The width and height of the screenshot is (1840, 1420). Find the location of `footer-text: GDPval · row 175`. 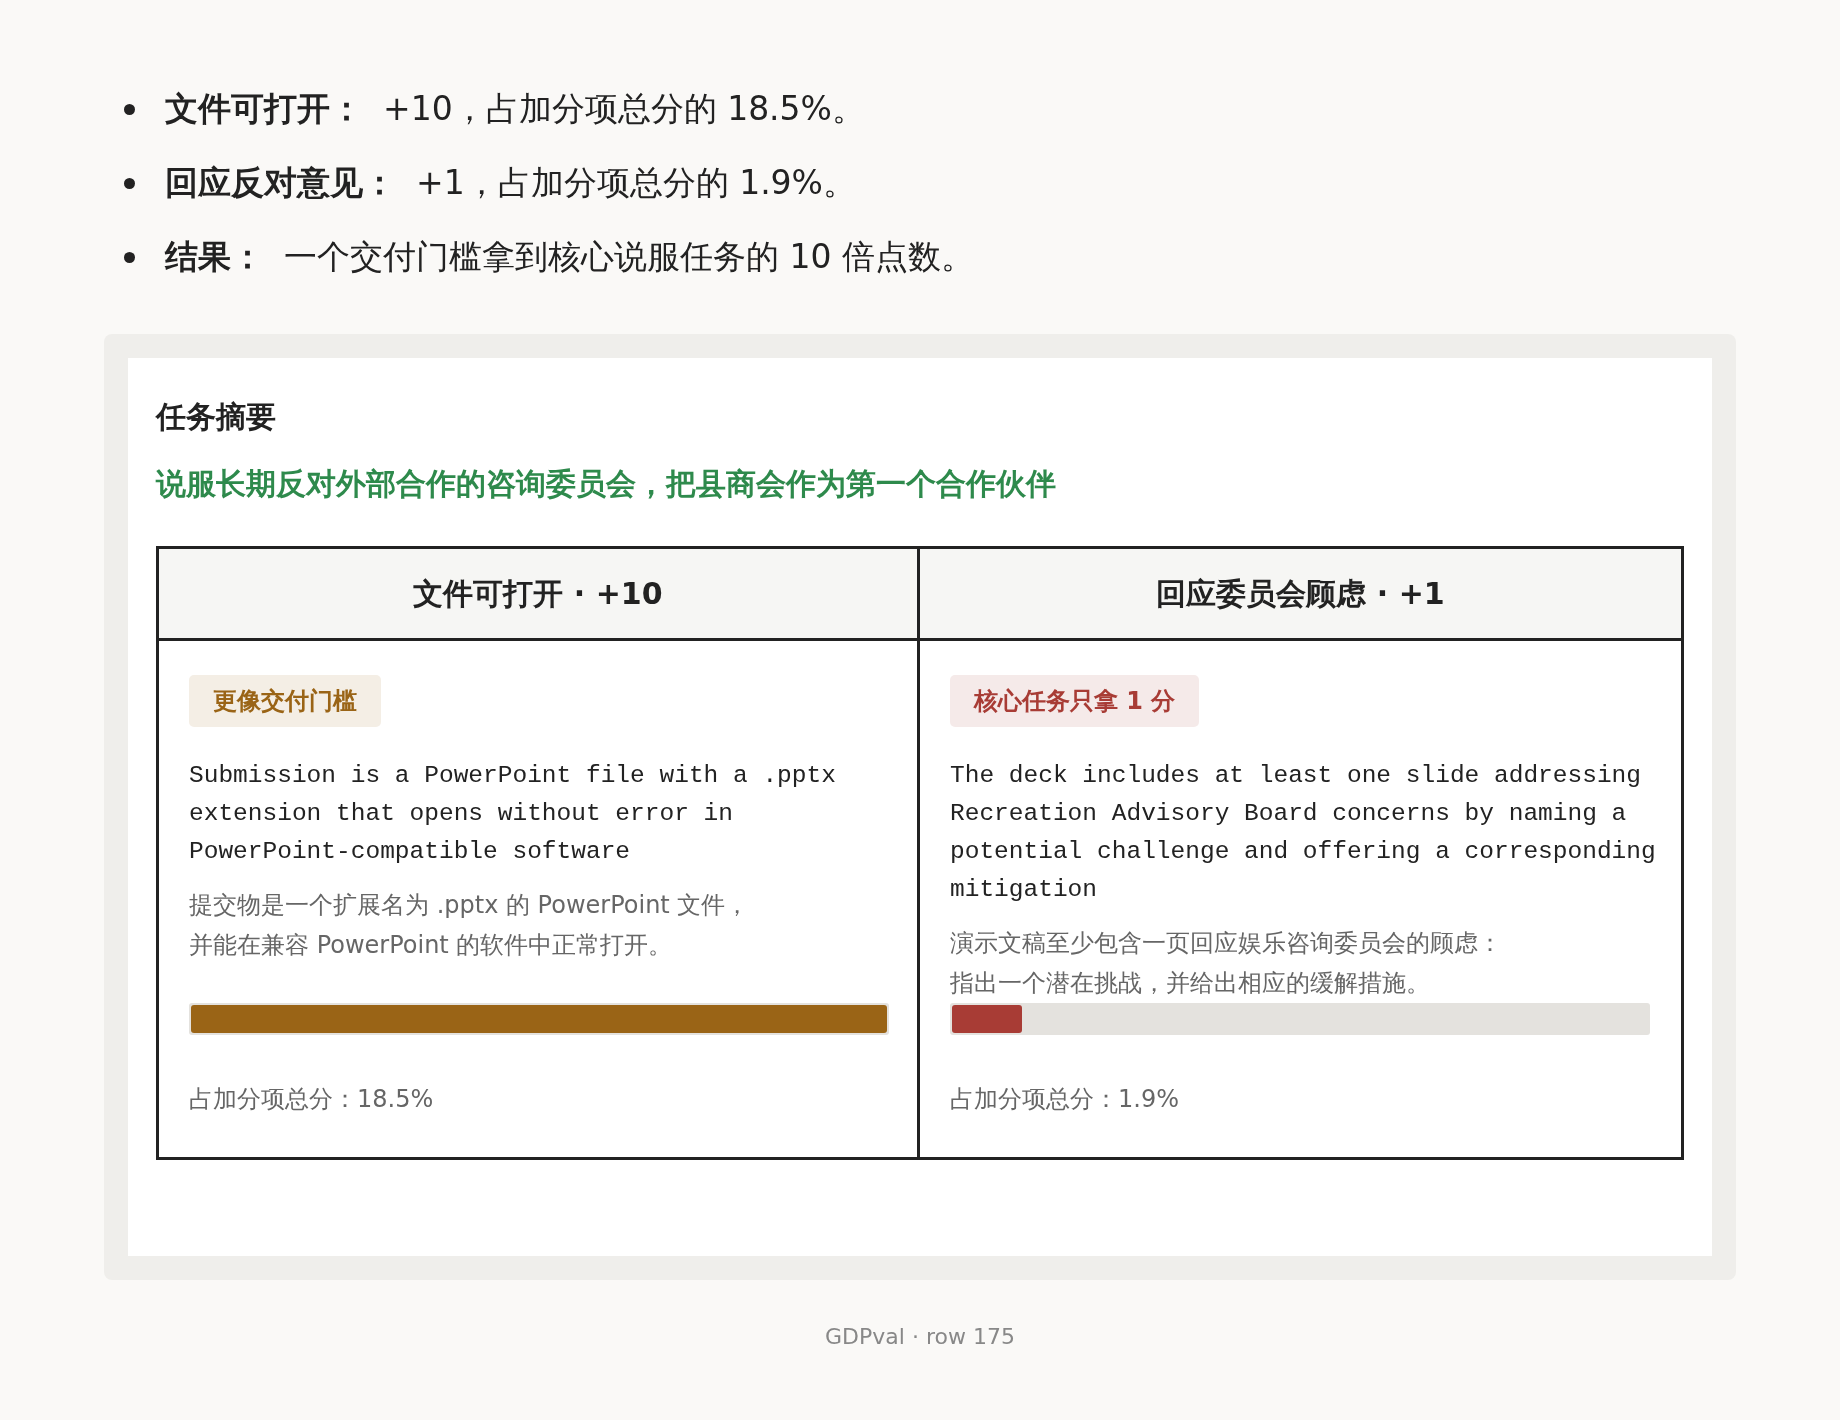

footer-text: GDPval · row 175 is located at coordinates (920, 1337).